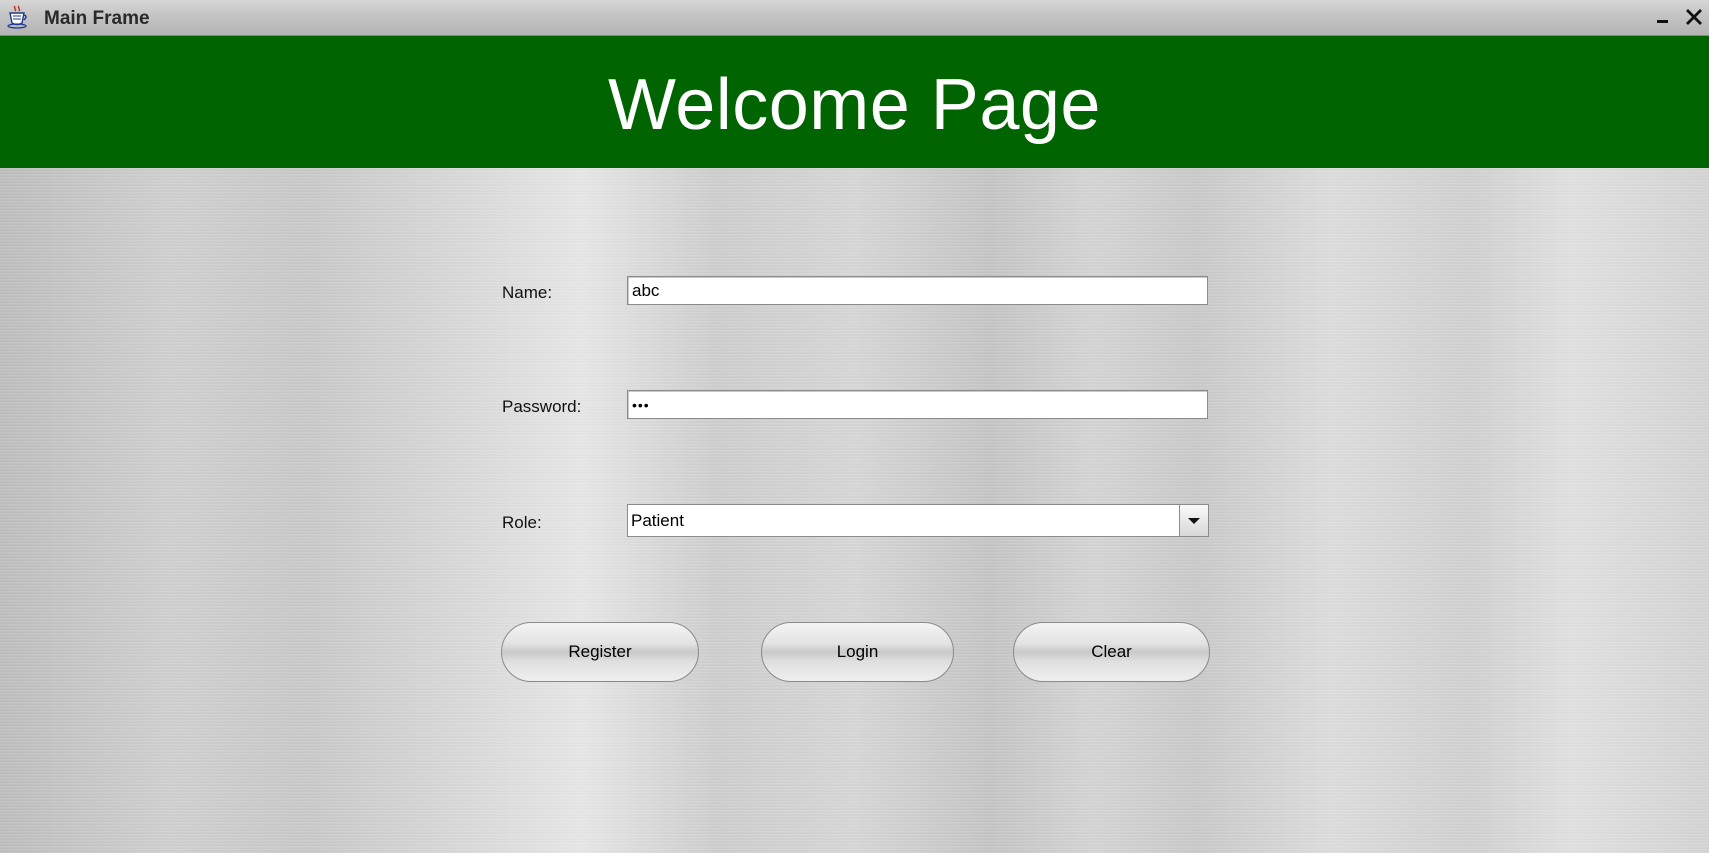  I want to click on register-button: Register, so click(600, 652).